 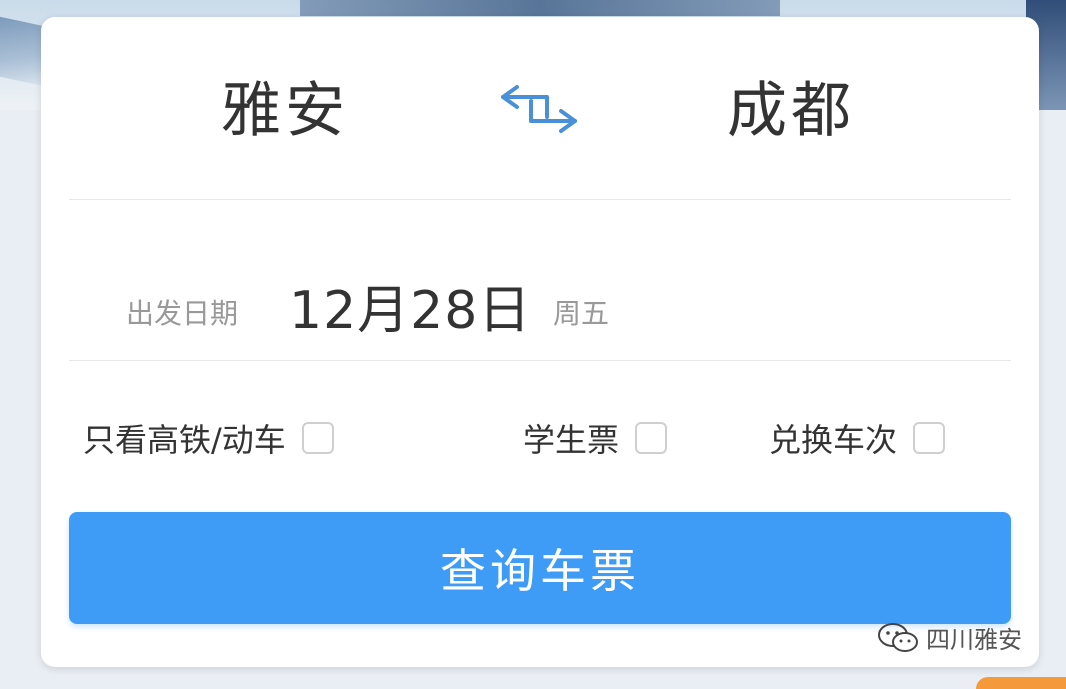 I want to click on swap-arrows-icon, so click(x=539, y=109).